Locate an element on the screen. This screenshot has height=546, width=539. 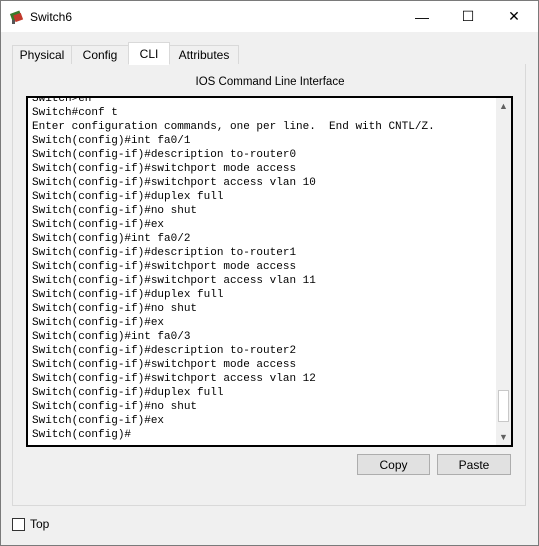
close-button: ✕ is located at coordinates (514, 16).